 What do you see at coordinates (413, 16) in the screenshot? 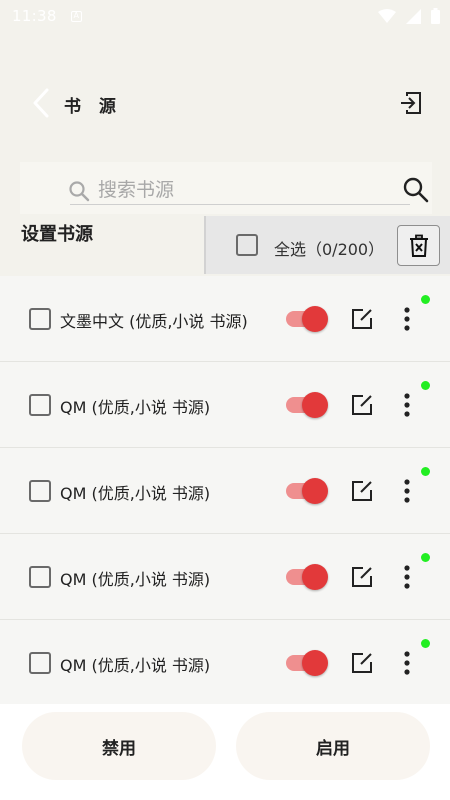
I see `signal-icon` at bounding box center [413, 16].